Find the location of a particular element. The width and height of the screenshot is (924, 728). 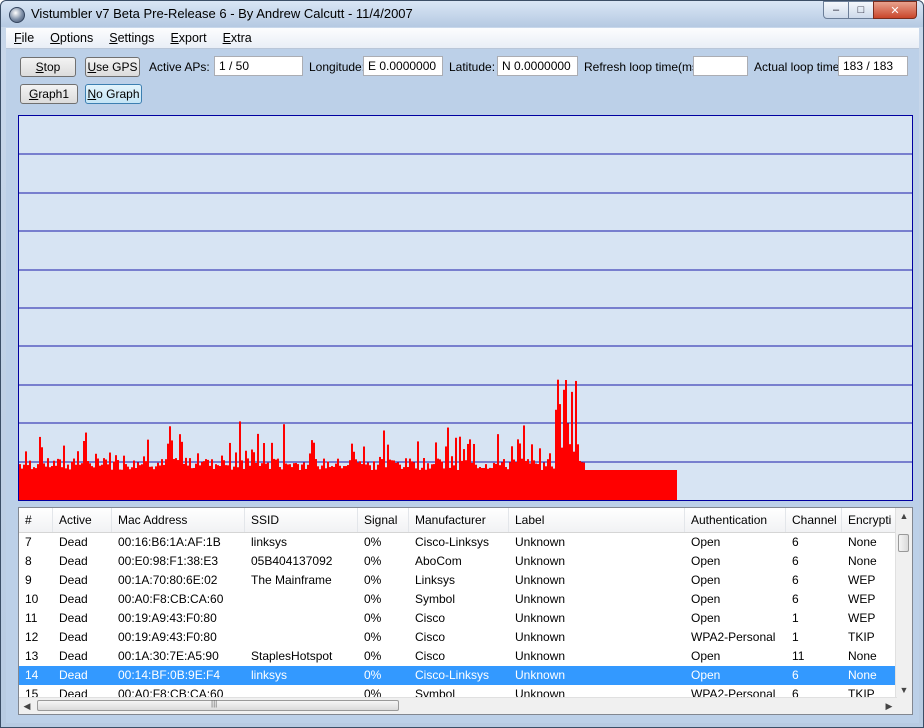

table-cell: 00:16:B6:1A:AF:1B is located at coordinates (169, 542).